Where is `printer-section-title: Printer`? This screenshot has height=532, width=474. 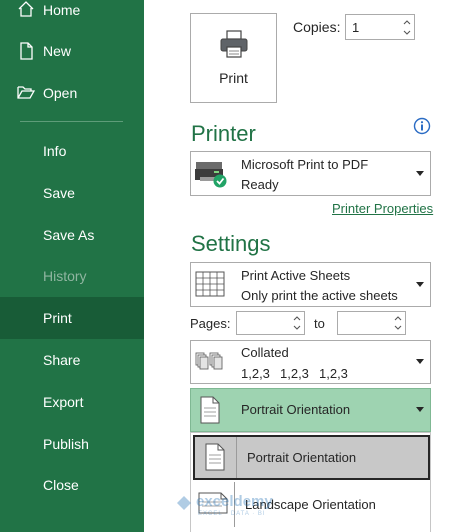
printer-section-title: Printer is located at coordinates (223, 133).